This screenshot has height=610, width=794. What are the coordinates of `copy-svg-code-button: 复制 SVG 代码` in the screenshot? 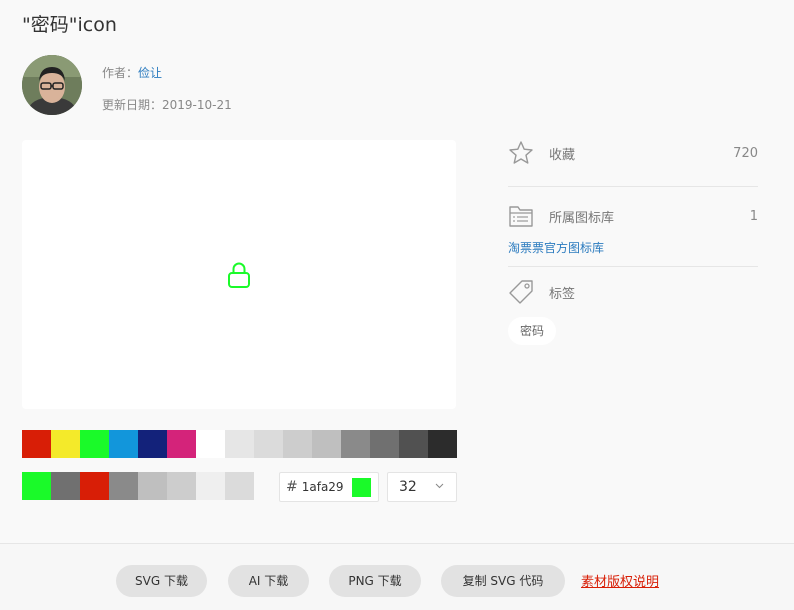 It's located at (503, 581).